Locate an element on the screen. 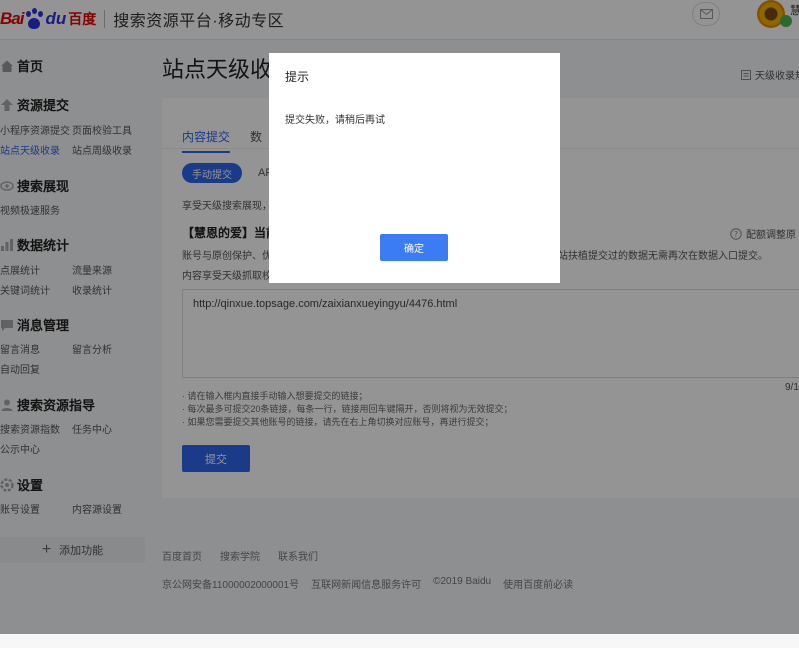 Image resolution: width=799 pixels, height=648 pixels. dialog-message: 提交失败，请稍后再试 is located at coordinates (335, 120).